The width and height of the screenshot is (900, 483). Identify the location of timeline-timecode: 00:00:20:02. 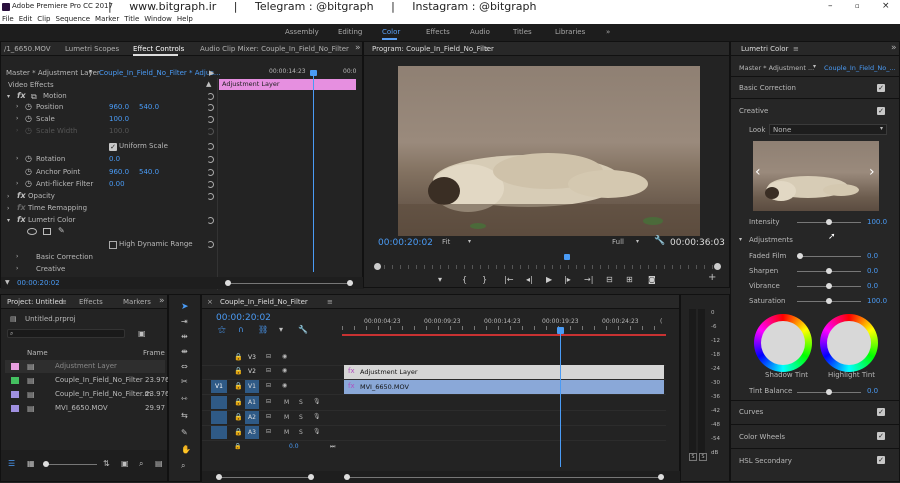
(243, 317).